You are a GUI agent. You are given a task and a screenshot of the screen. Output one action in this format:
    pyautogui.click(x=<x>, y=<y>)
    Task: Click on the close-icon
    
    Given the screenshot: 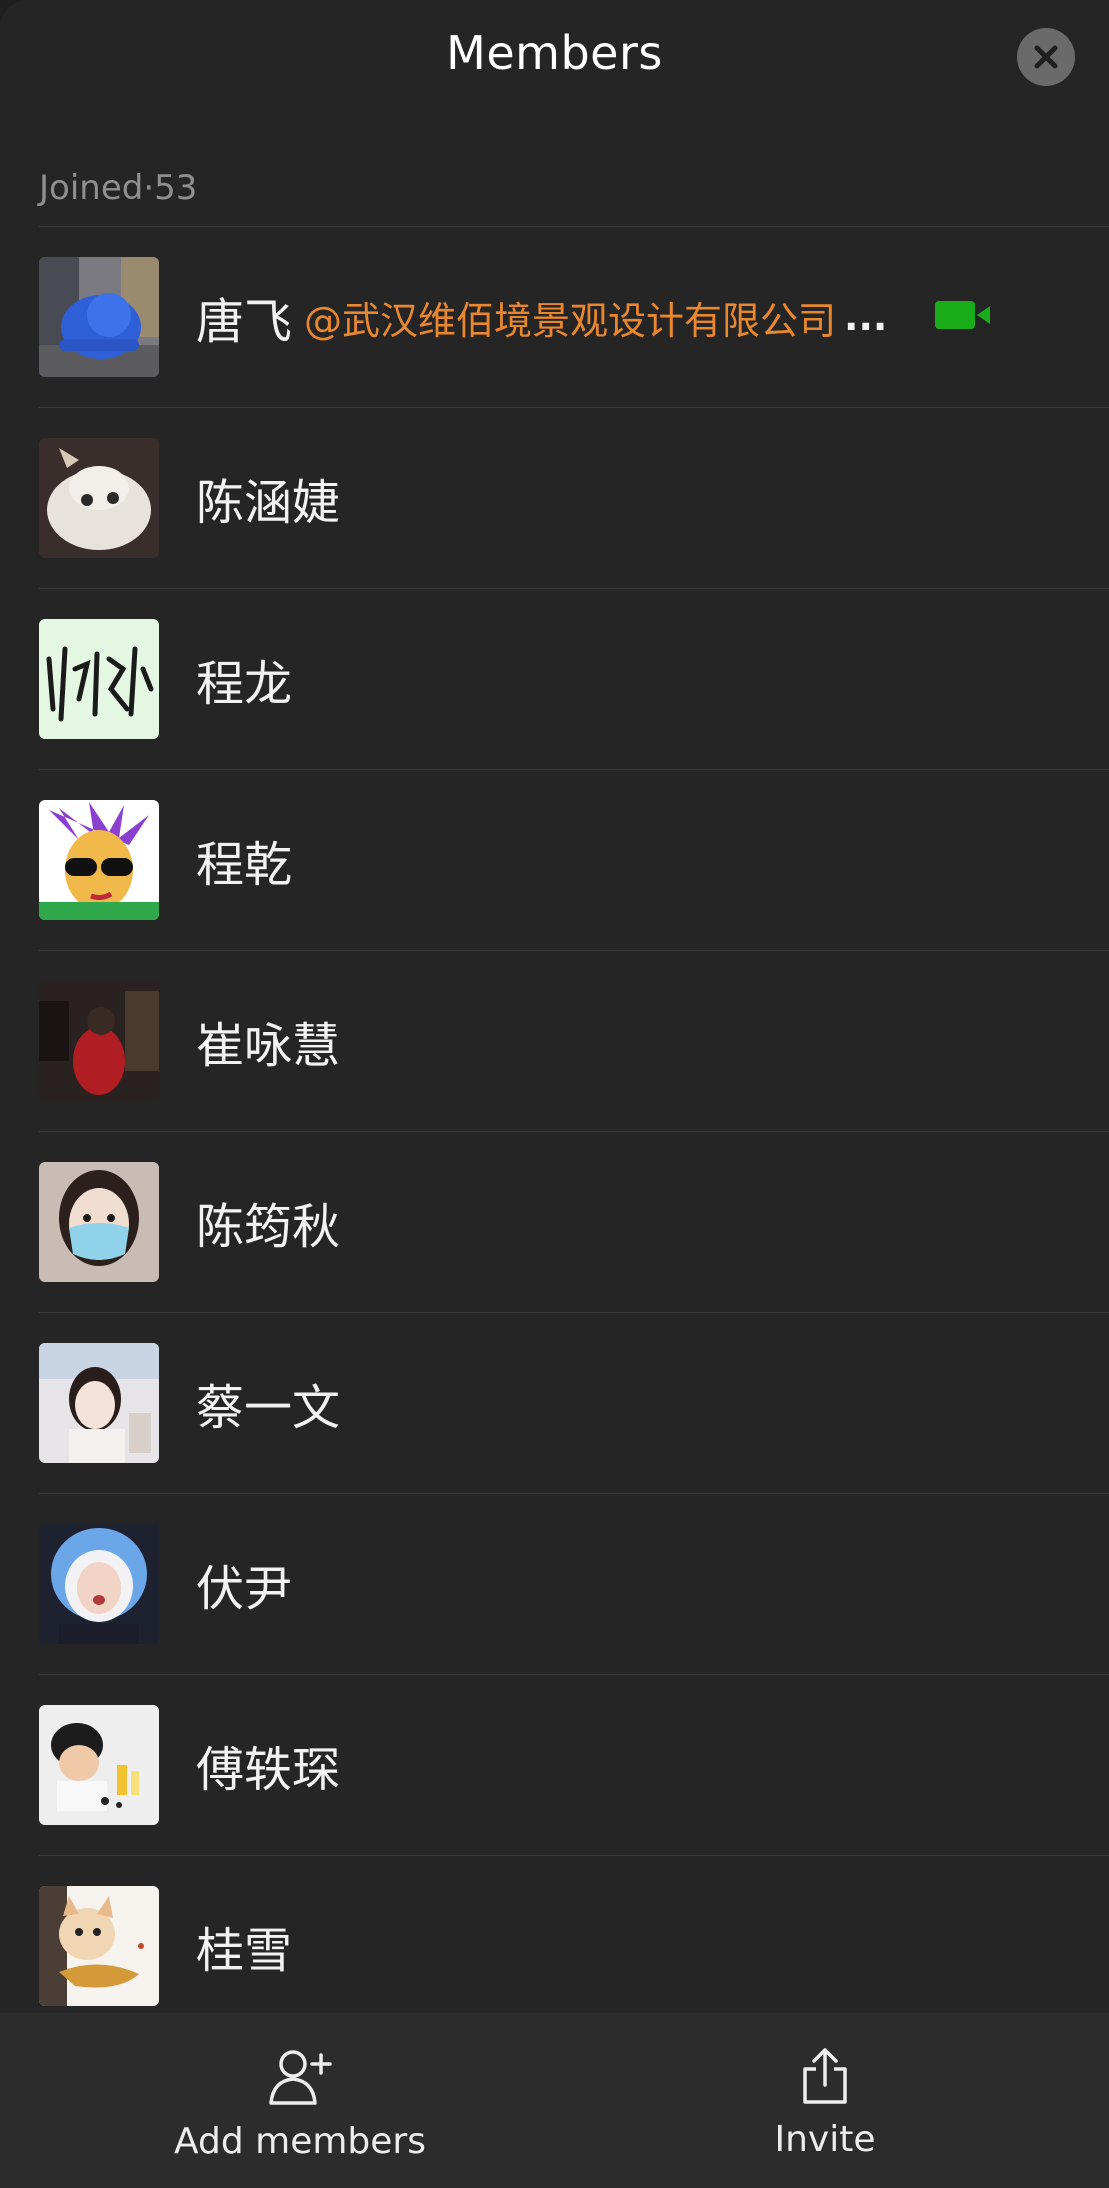 What is the action you would take?
    pyautogui.click(x=1046, y=57)
    